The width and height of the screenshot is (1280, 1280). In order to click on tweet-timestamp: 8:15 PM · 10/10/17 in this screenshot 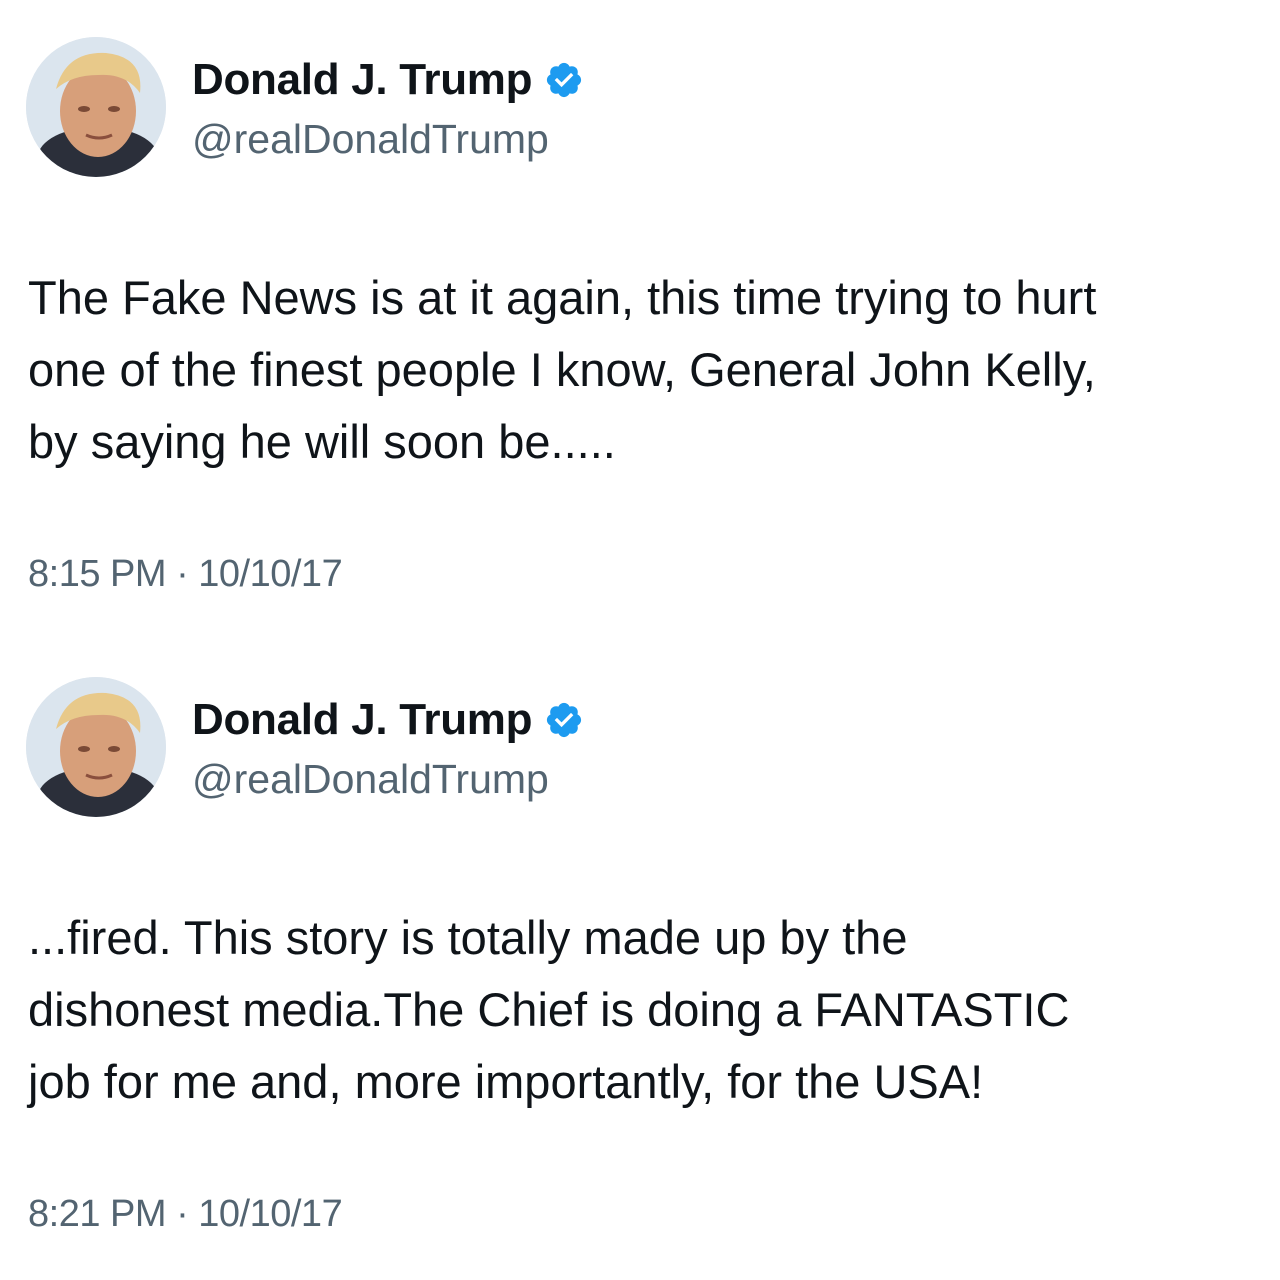, I will do `click(185, 574)`.